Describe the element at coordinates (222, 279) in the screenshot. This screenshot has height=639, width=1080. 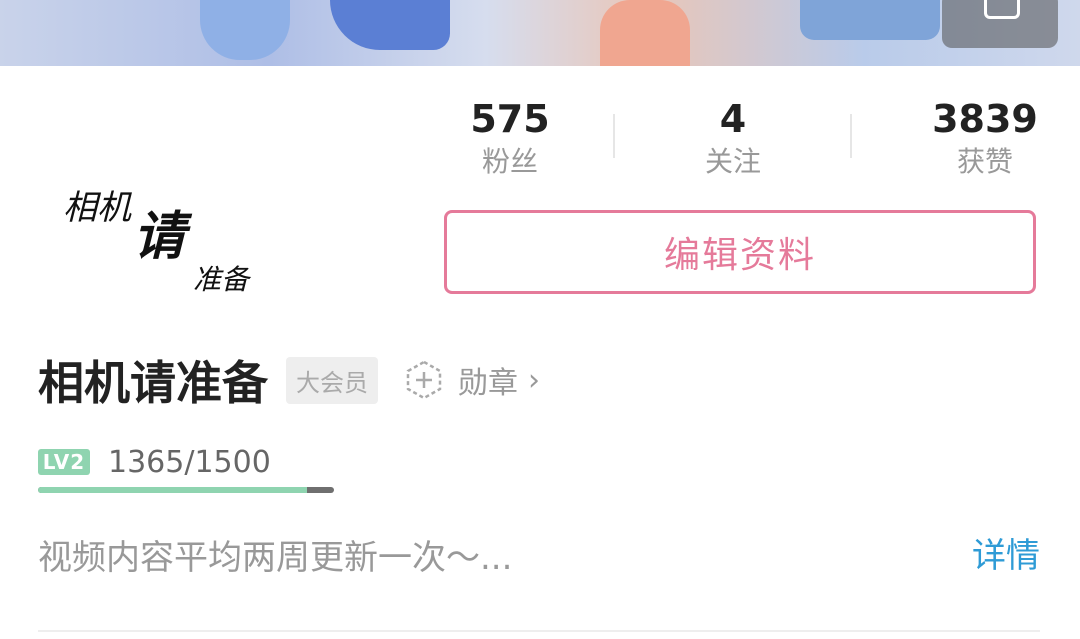
I see `svg-text: 准备` at that location.